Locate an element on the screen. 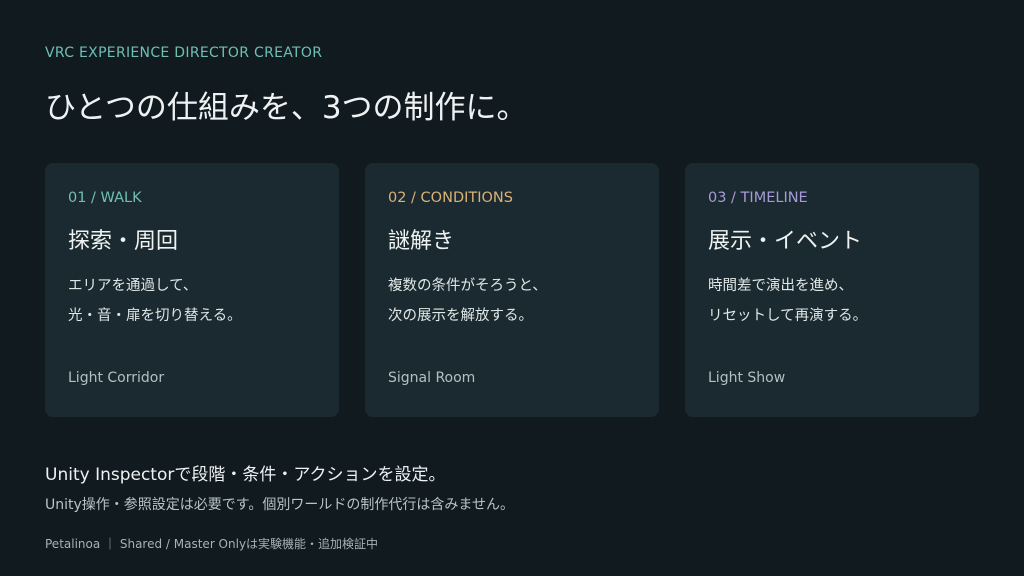  card-title: 展示・イベント is located at coordinates (785, 241).